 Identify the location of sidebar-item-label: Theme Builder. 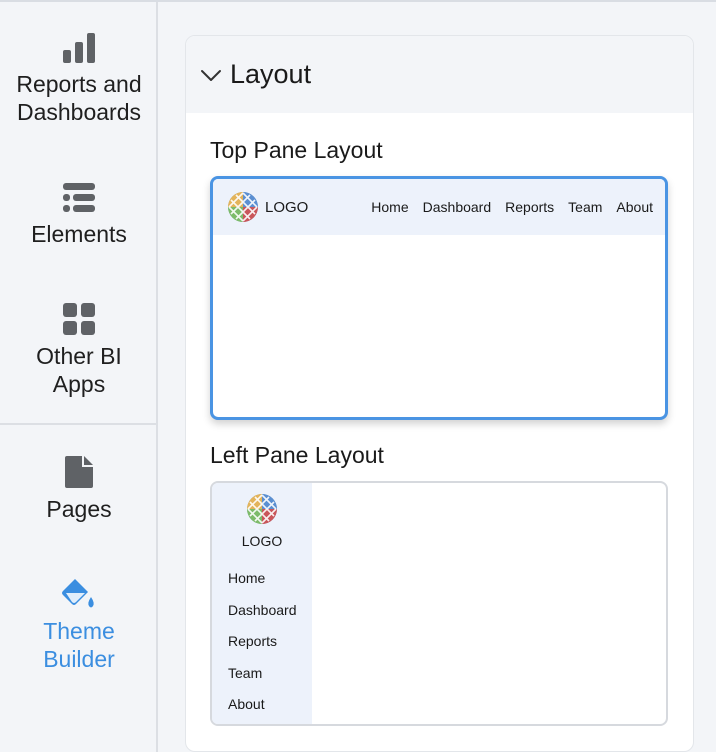
(79, 645).